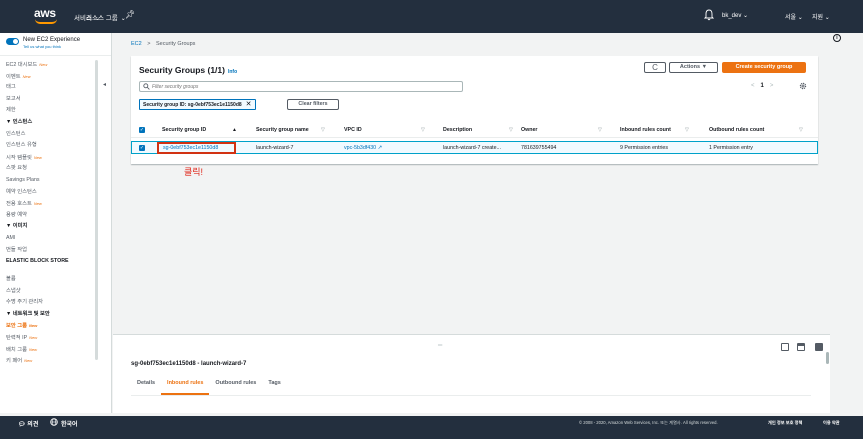 The image size is (863, 439). I want to click on row-checkbox: ✓, so click(142, 148).